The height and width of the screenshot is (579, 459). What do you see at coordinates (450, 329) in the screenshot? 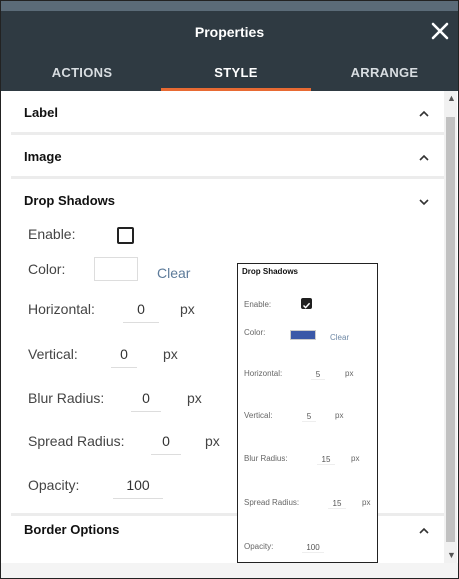
I see `scrollbar-thumb` at bounding box center [450, 329].